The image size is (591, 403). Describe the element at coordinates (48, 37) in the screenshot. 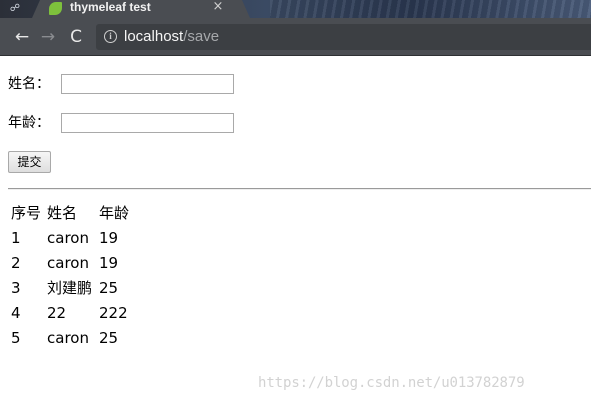

I see `forward-arrow-icon: →` at that location.